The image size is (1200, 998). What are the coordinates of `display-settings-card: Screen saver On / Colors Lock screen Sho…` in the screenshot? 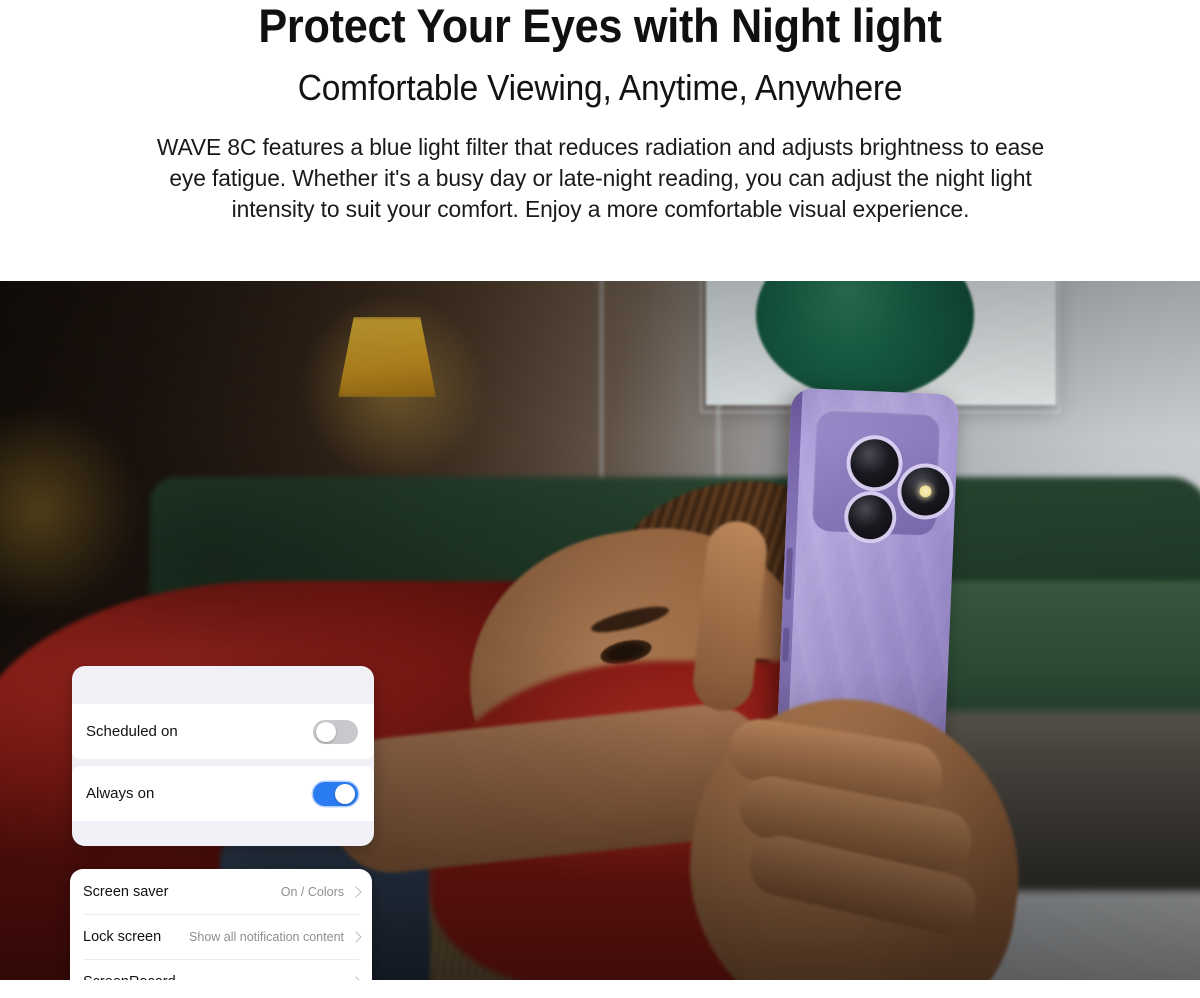 It's located at (221, 928).